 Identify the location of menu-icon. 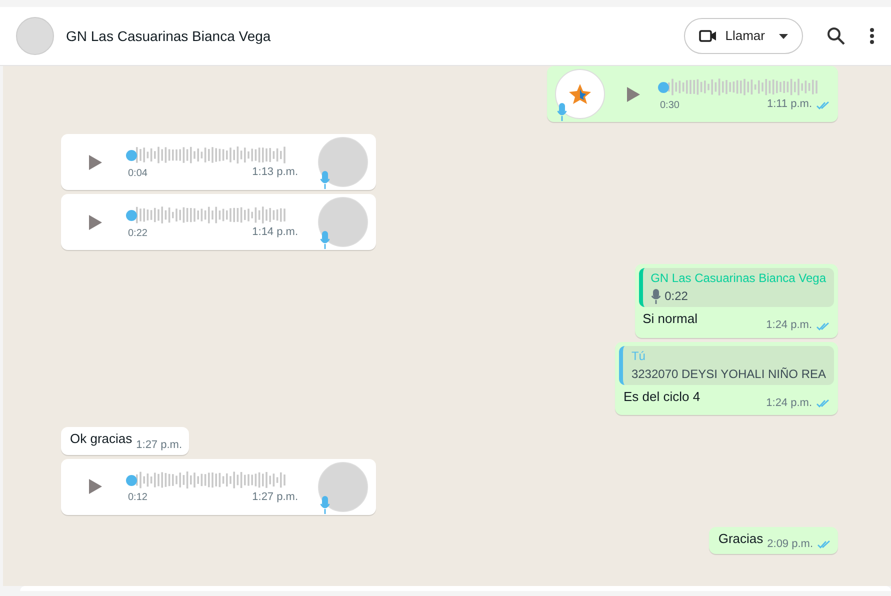
(872, 36).